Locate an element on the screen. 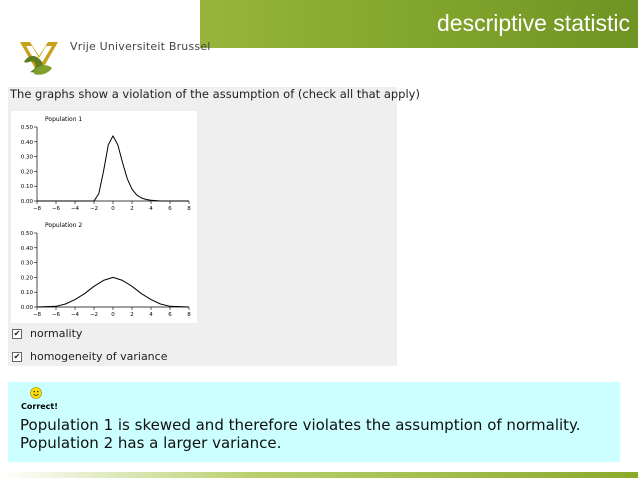 This screenshot has height=478, width=638. correct-label: Correct! is located at coordinates (39, 406).